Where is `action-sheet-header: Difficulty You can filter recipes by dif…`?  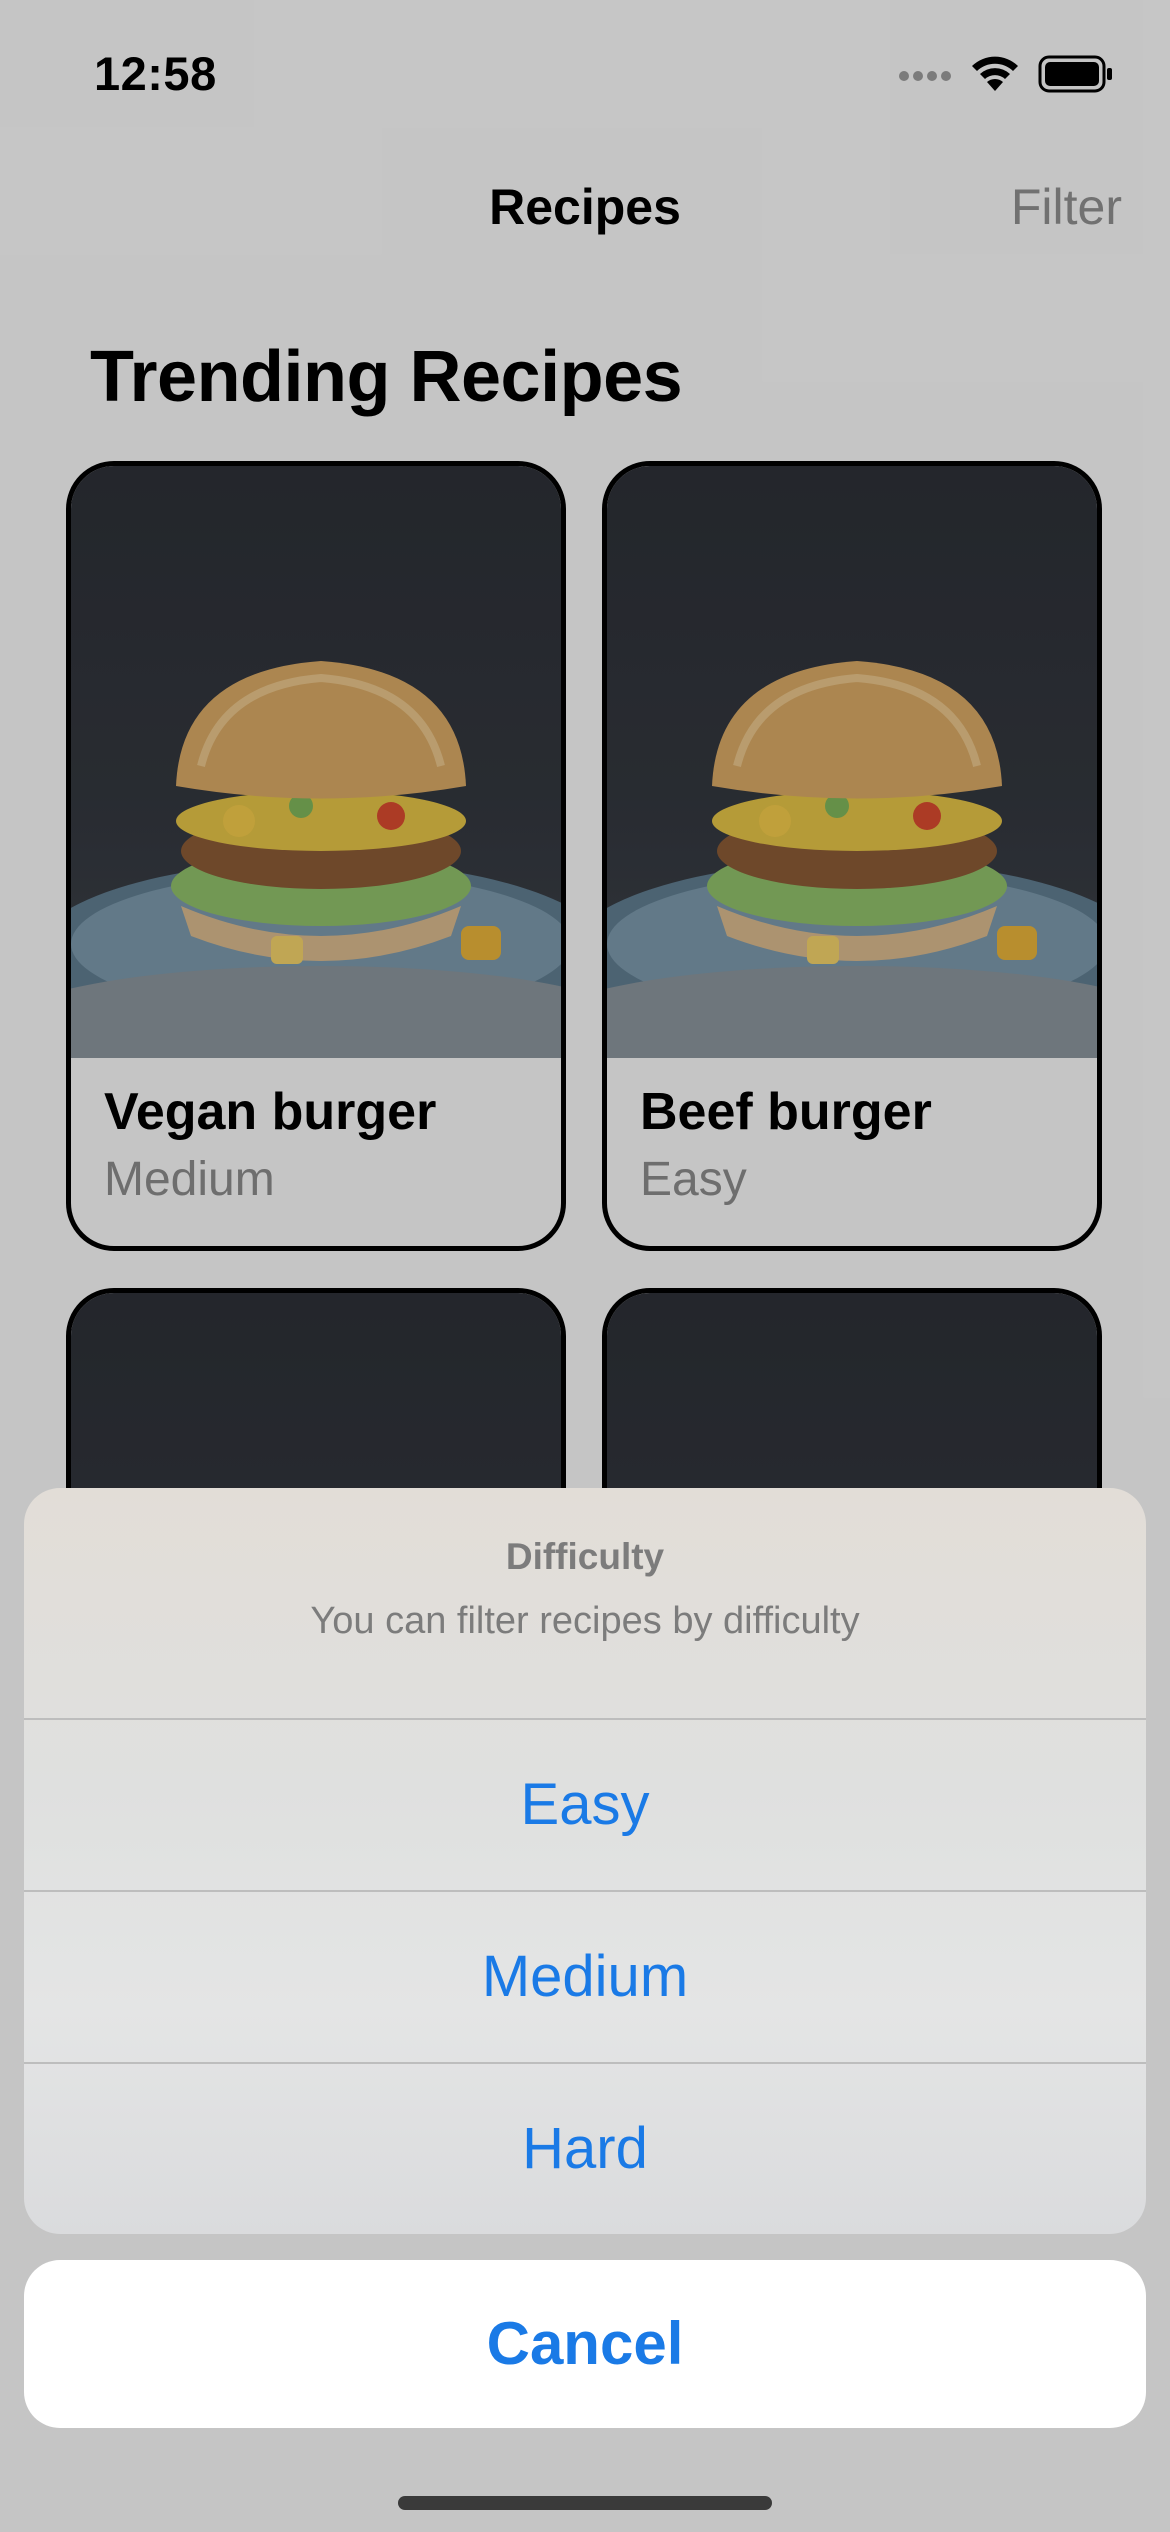
action-sheet-header: Difficulty You can filter recipes by dif… is located at coordinates (585, 1603).